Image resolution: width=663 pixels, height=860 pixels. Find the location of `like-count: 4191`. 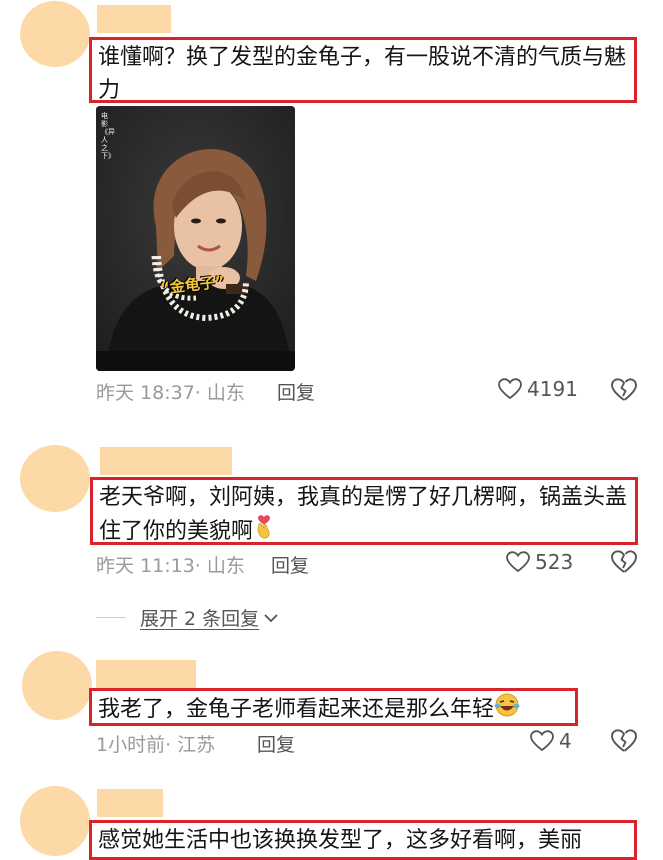

like-count: 4191 is located at coordinates (552, 389).